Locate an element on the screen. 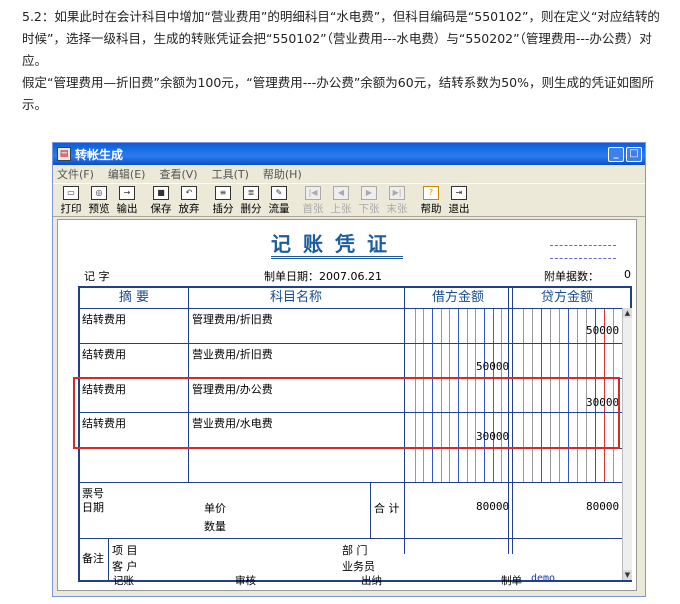 This screenshot has width=680, height=604. insert-row-label: 插分 is located at coordinates (223, 209).